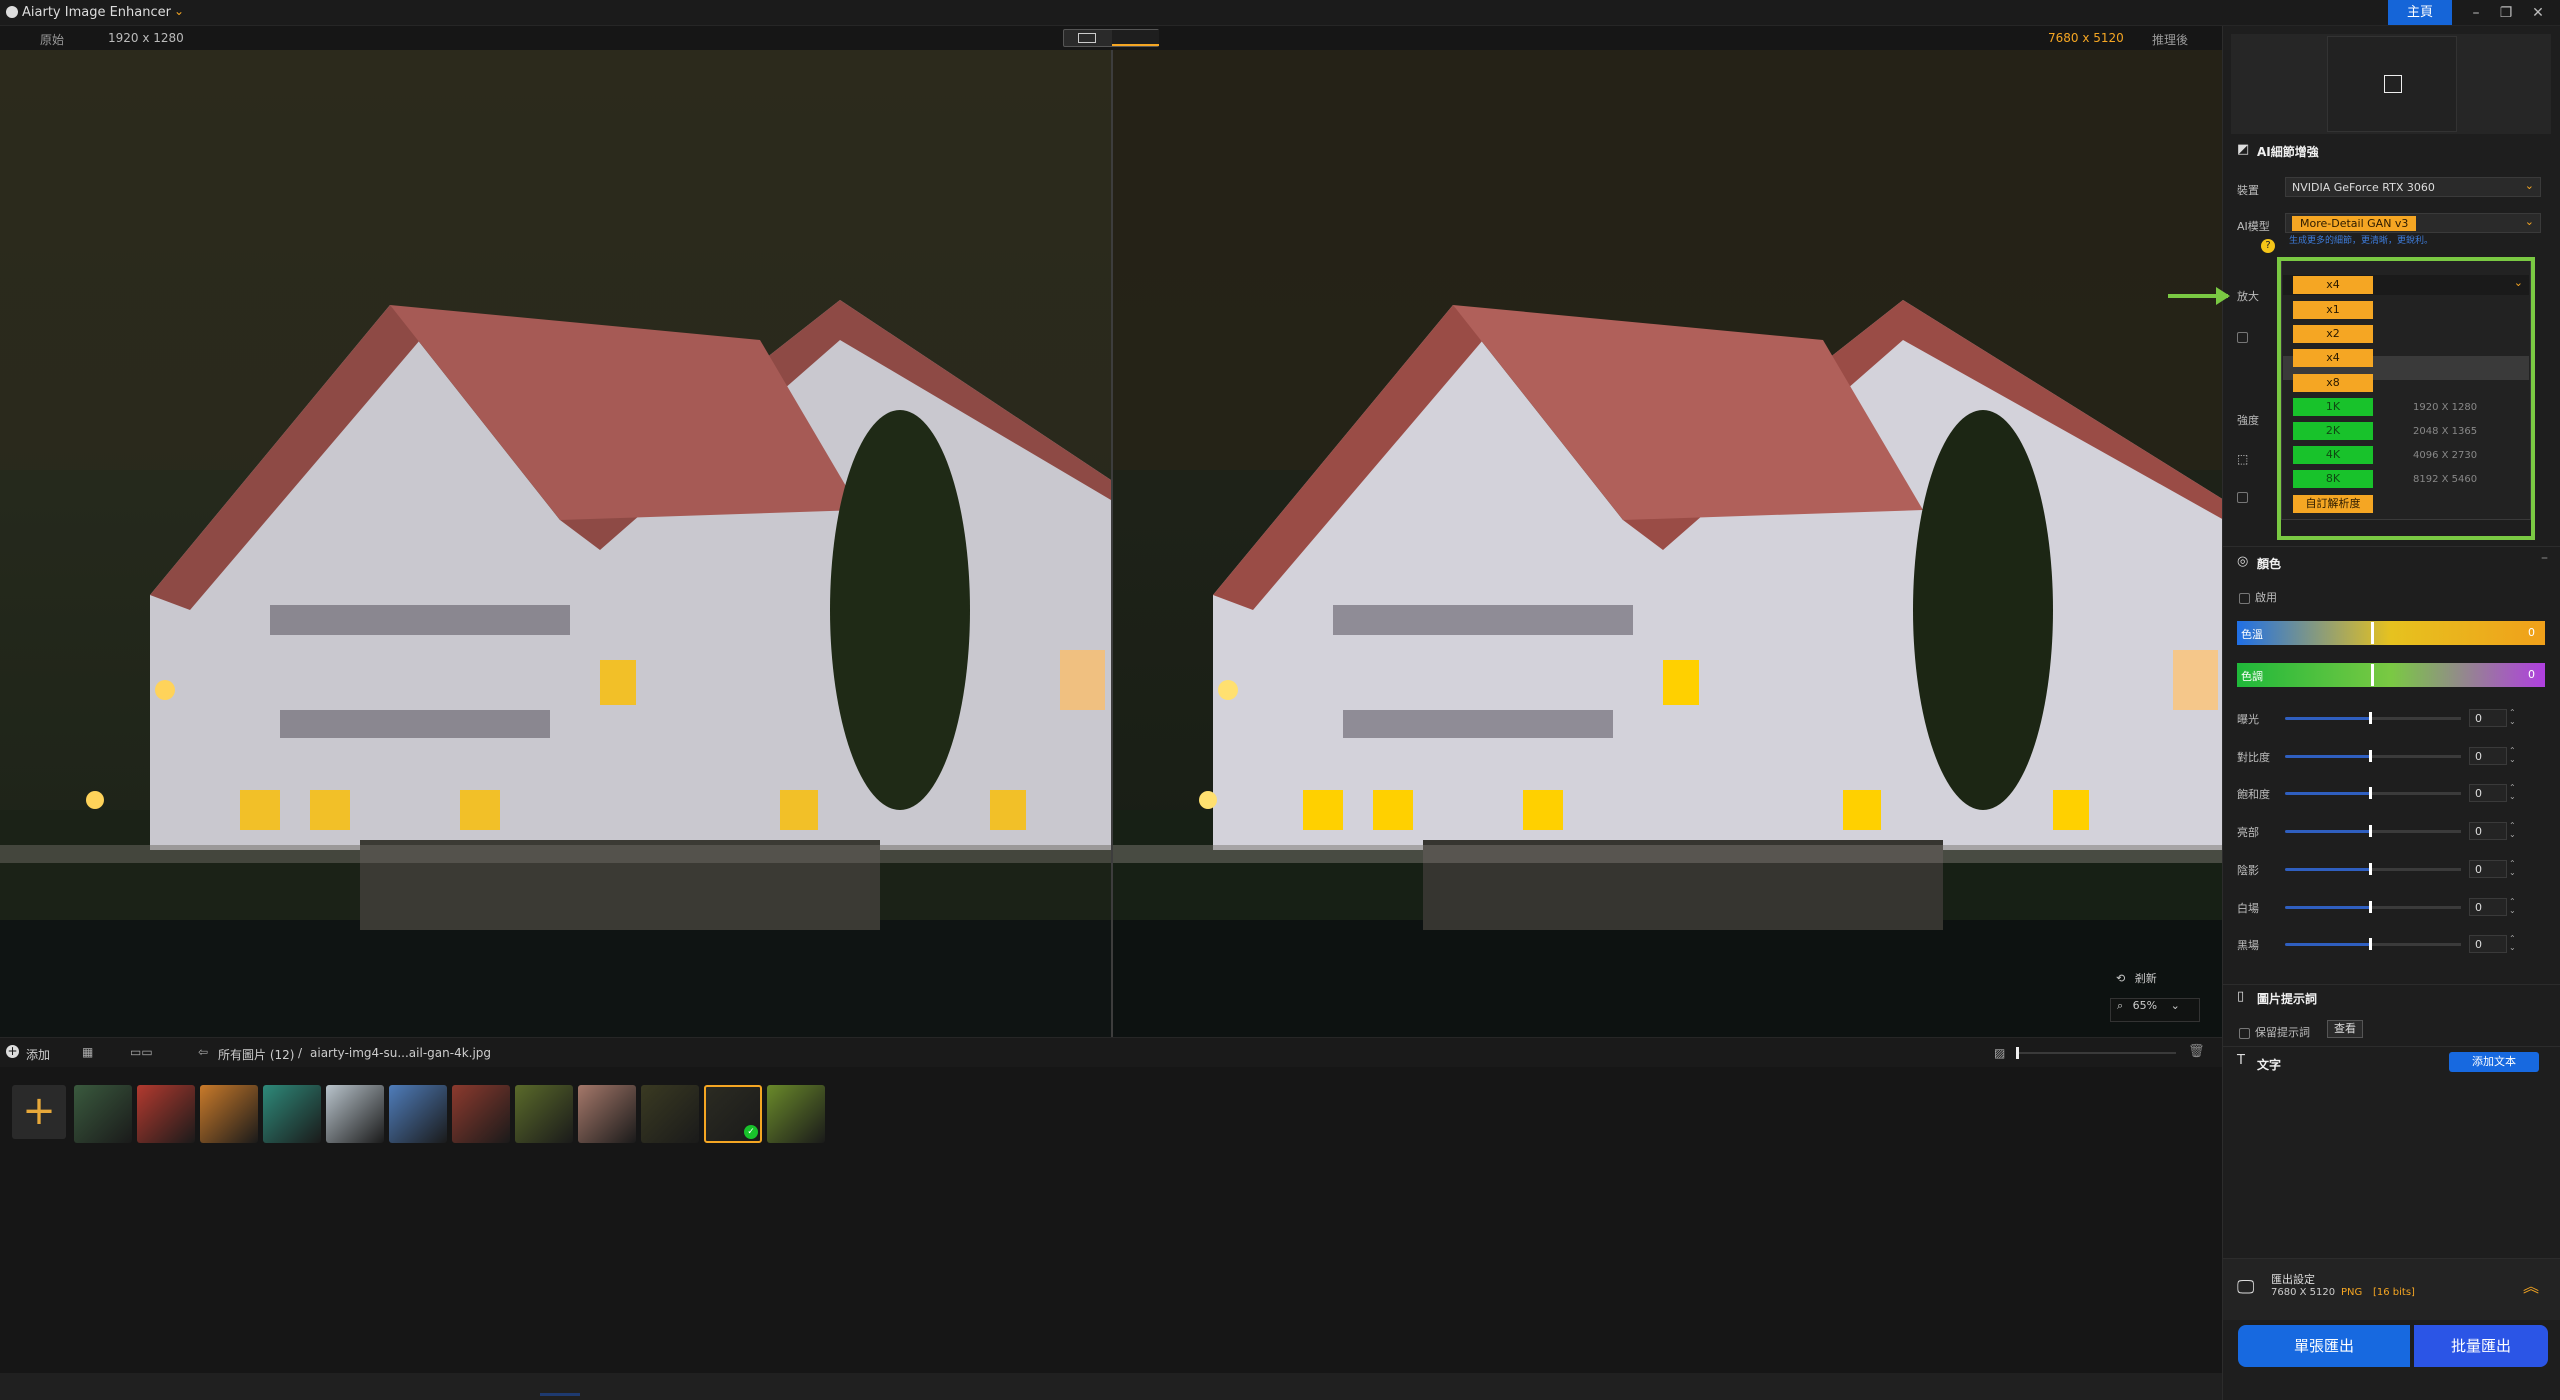 The width and height of the screenshot is (2560, 1400). I want to click on enhance-icon: ◩, so click(2243, 149).